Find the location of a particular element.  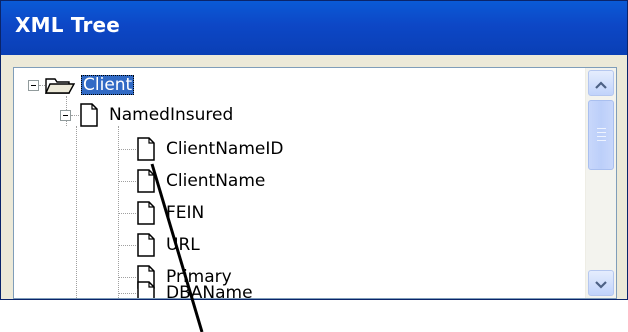

tree-node-namedinsured: NamedInsured is located at coordinates (146, 115).